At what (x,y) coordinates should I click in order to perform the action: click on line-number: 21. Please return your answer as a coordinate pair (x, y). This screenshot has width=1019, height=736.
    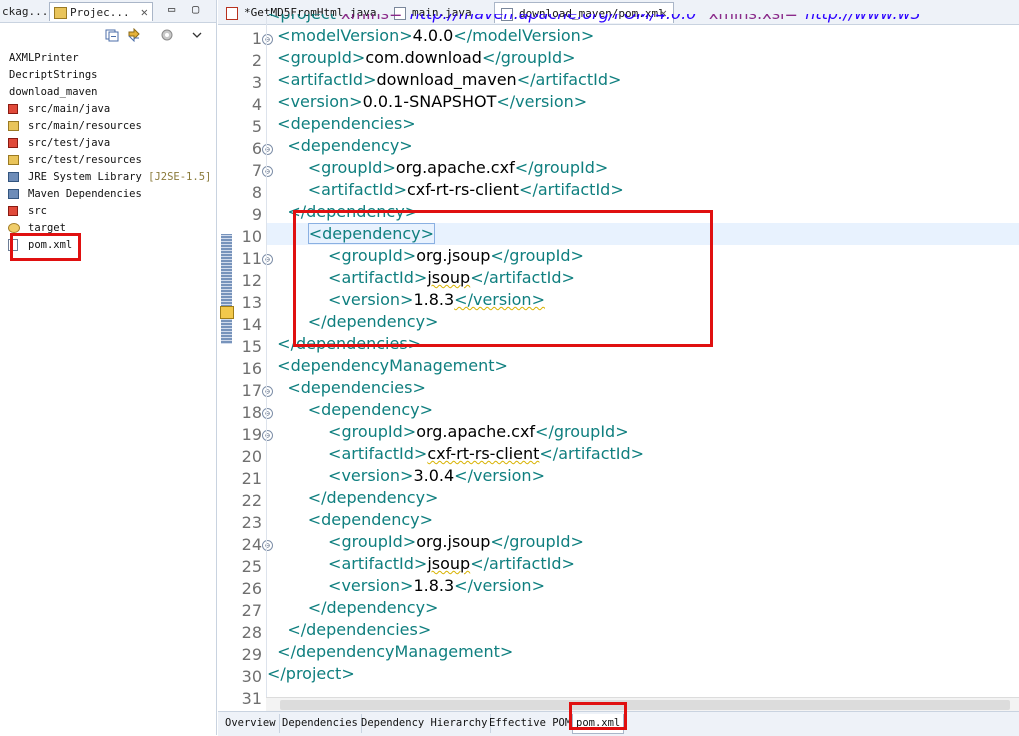
    Looking at the image, I should click on (251, 478).